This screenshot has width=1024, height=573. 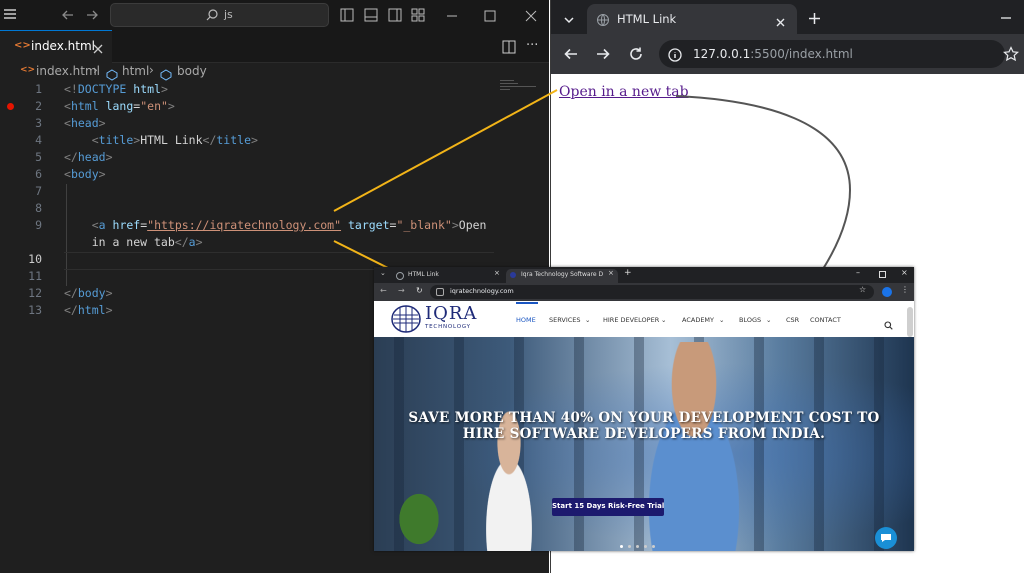 What do you see at coordinates (526, 320) in the screenshot?
I see `nav-home: HOME` at bounding box center [526, 320].